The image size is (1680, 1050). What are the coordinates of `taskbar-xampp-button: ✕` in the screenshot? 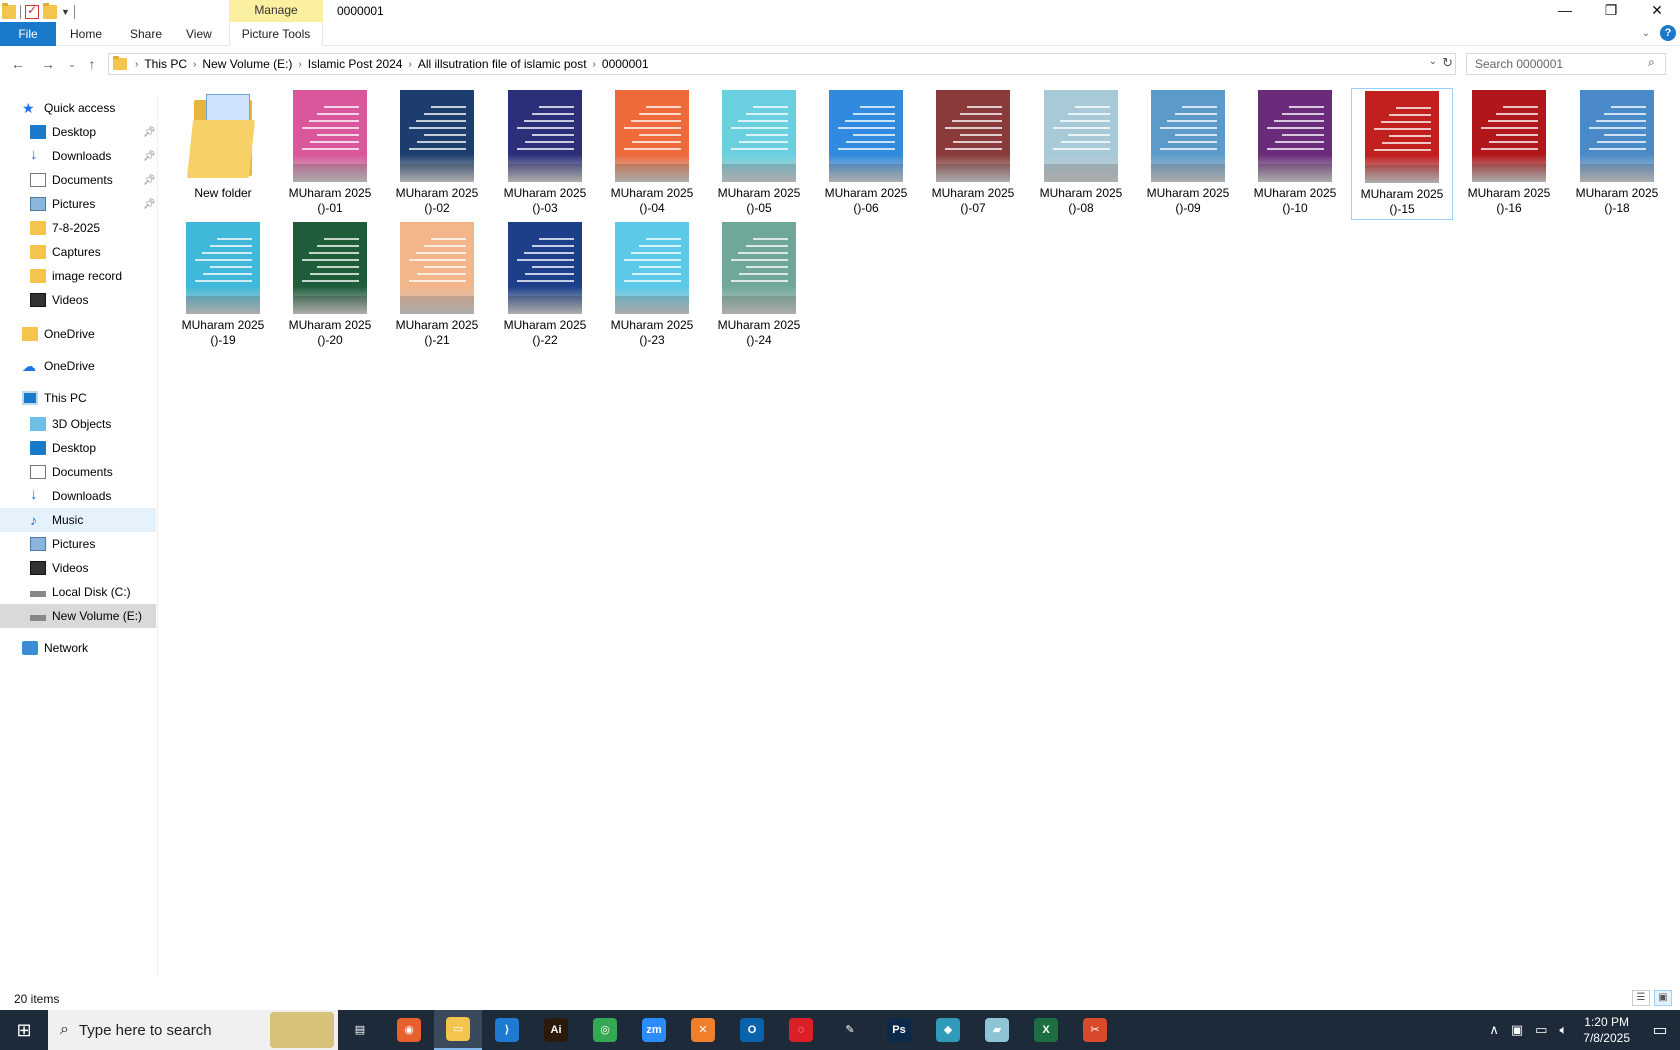 It's located at (703, 1030).